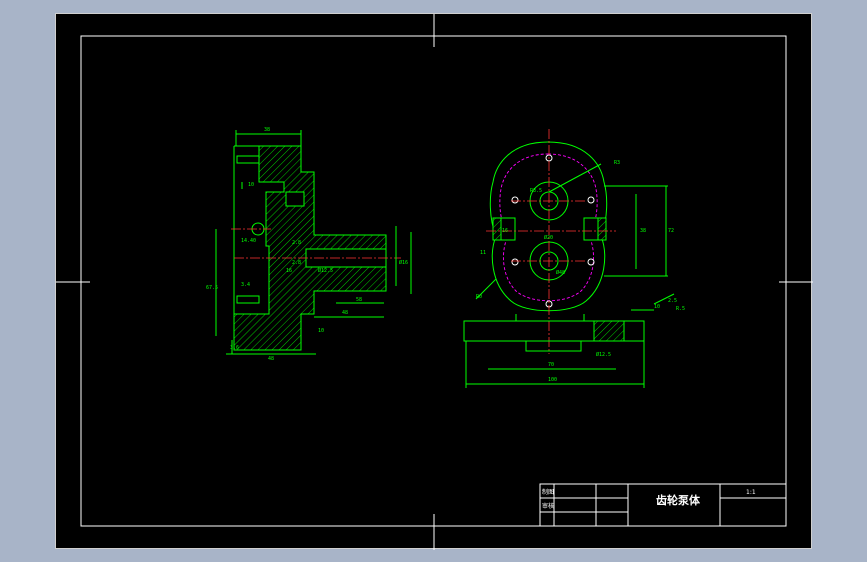 Image resolution: width=867 pixels, height=562 pixels. What do you see at coordinates (359, 300) in the screenshot?
I see `dim-left-10: 58` at bounding box center [359, 300].